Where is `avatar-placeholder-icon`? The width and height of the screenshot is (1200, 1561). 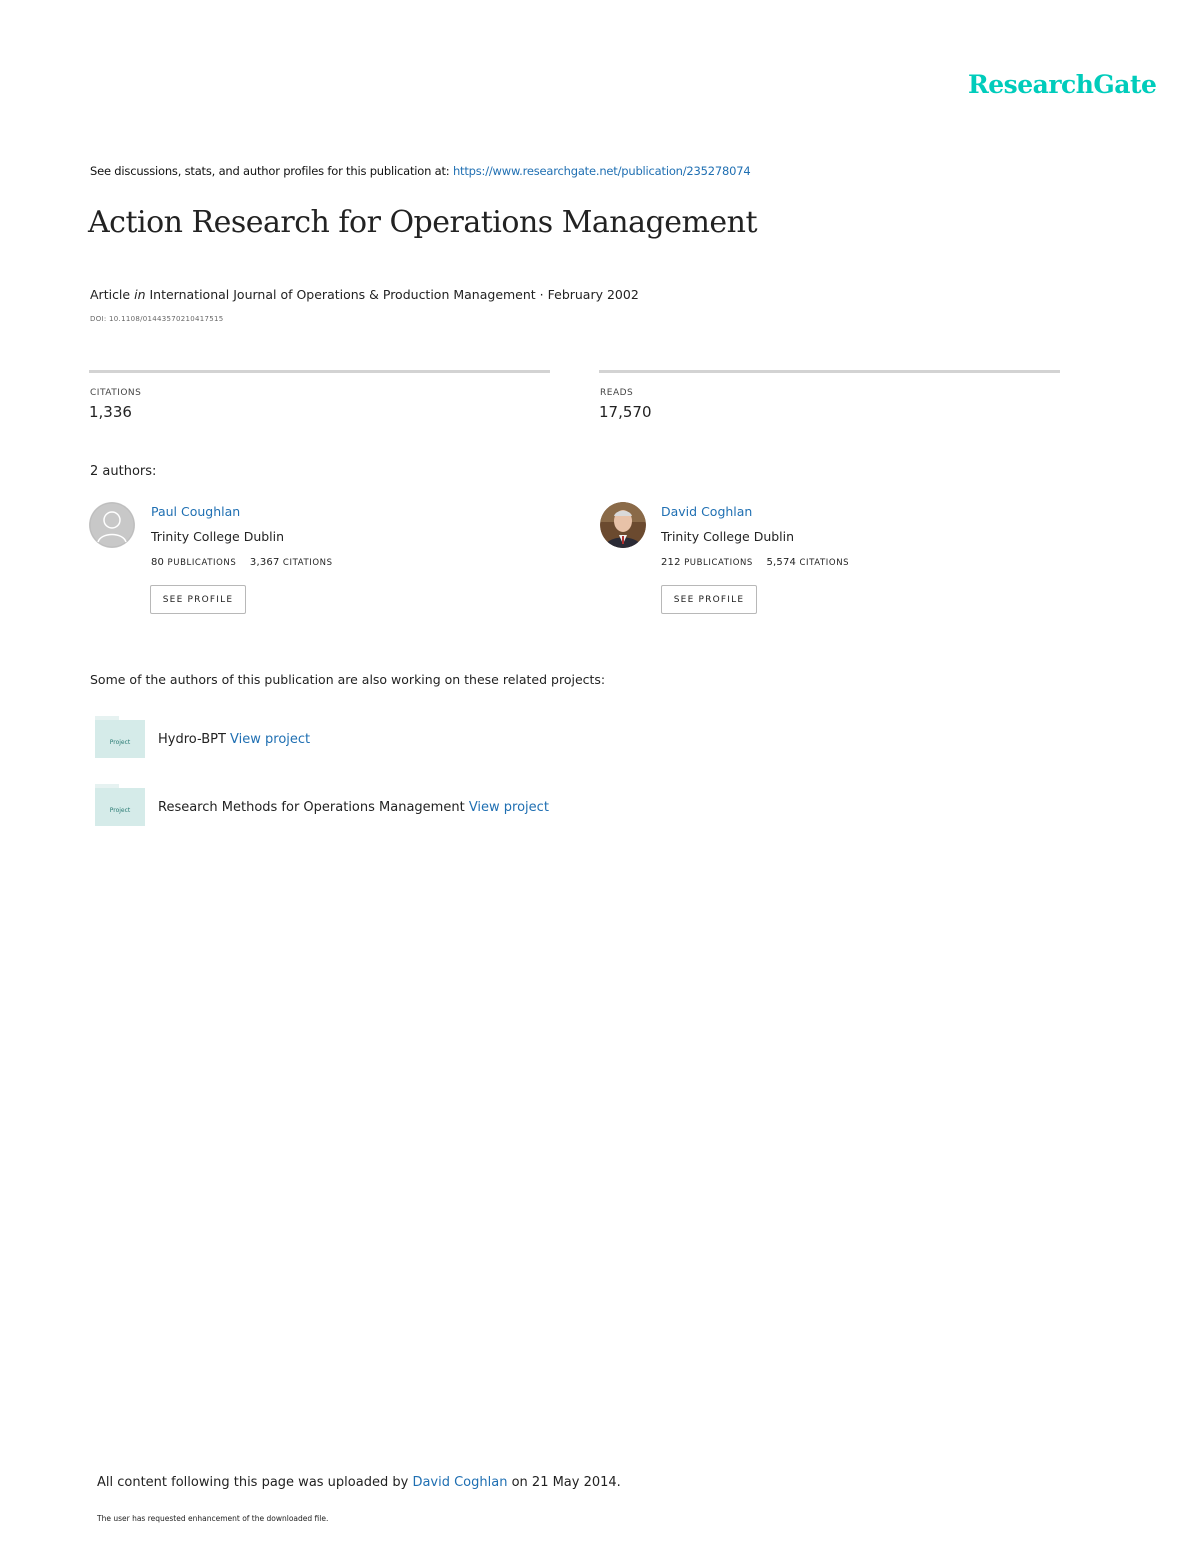 avatar-placeholder-icon is located at coordinates (112, 525).